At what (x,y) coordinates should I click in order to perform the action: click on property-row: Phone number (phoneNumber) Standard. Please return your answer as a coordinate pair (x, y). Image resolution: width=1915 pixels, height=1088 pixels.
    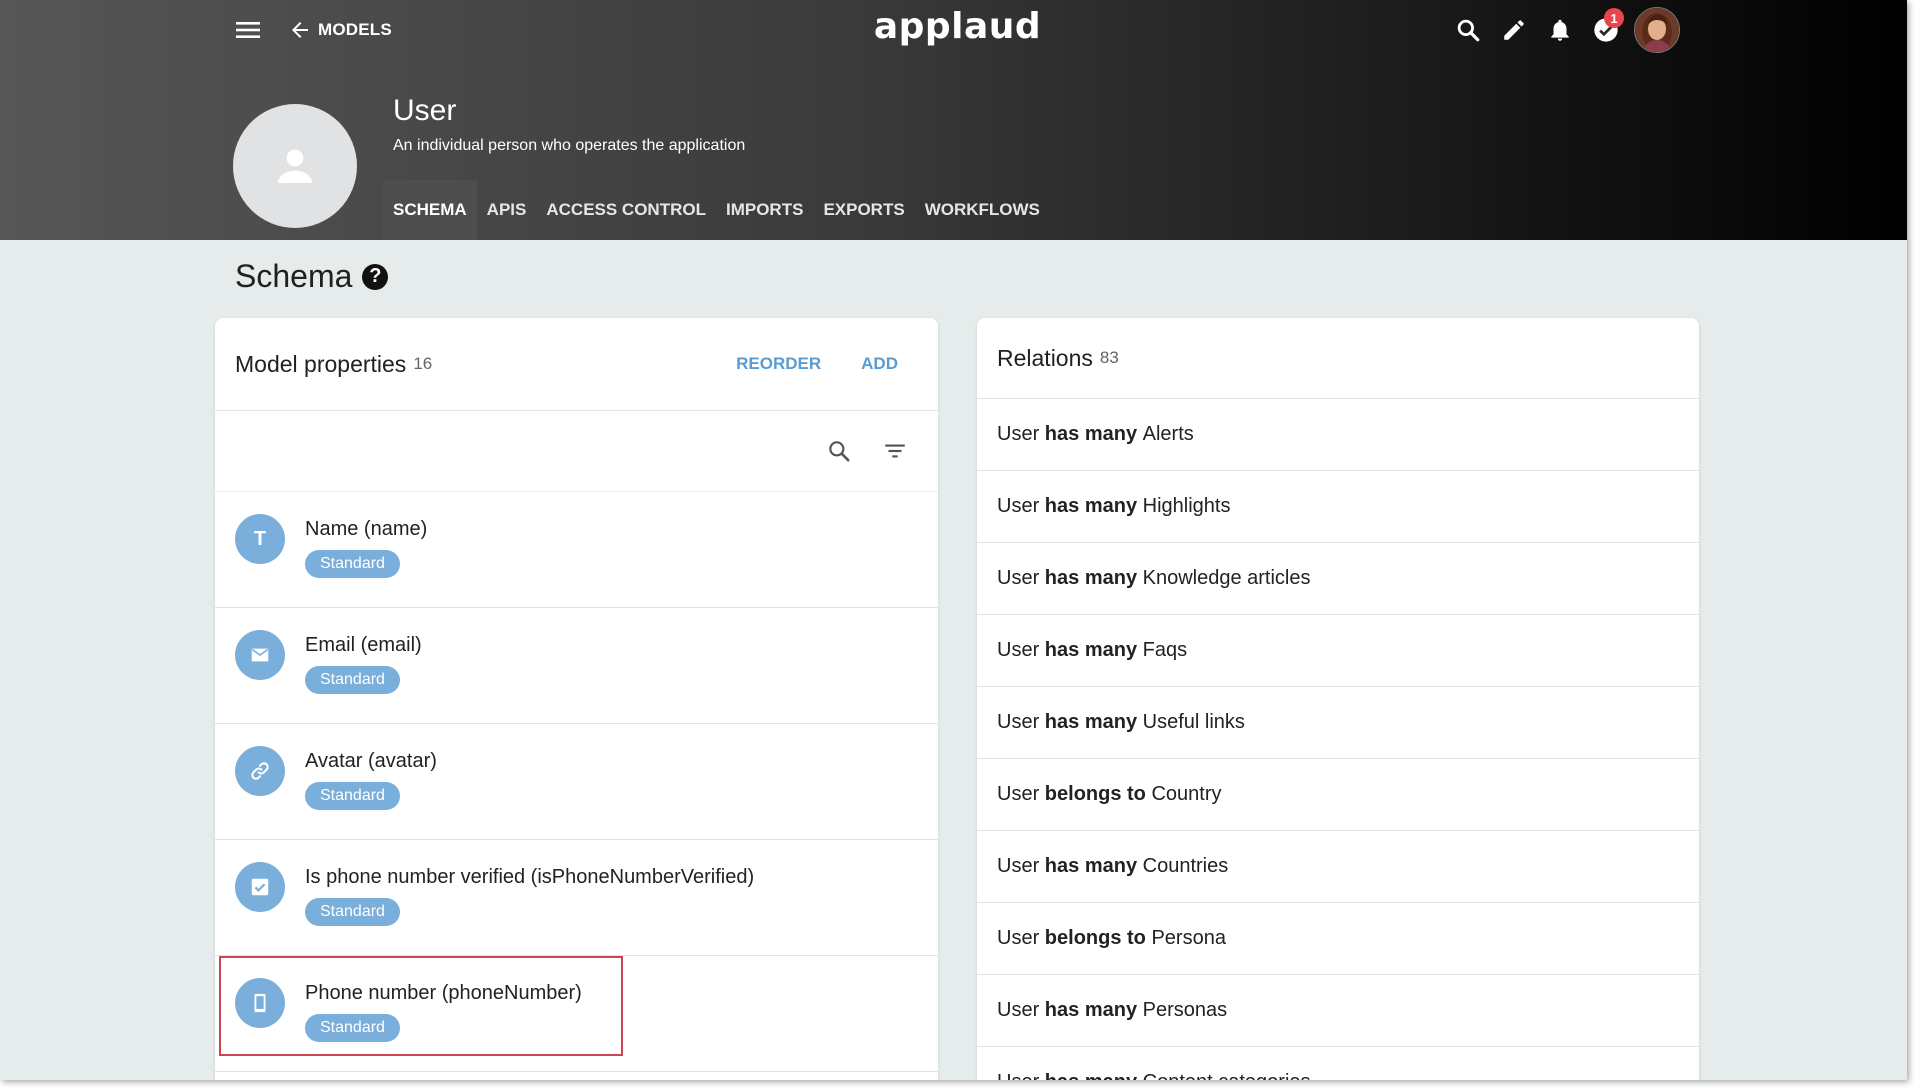
    Looking at the image, I should click on (576, 1014).